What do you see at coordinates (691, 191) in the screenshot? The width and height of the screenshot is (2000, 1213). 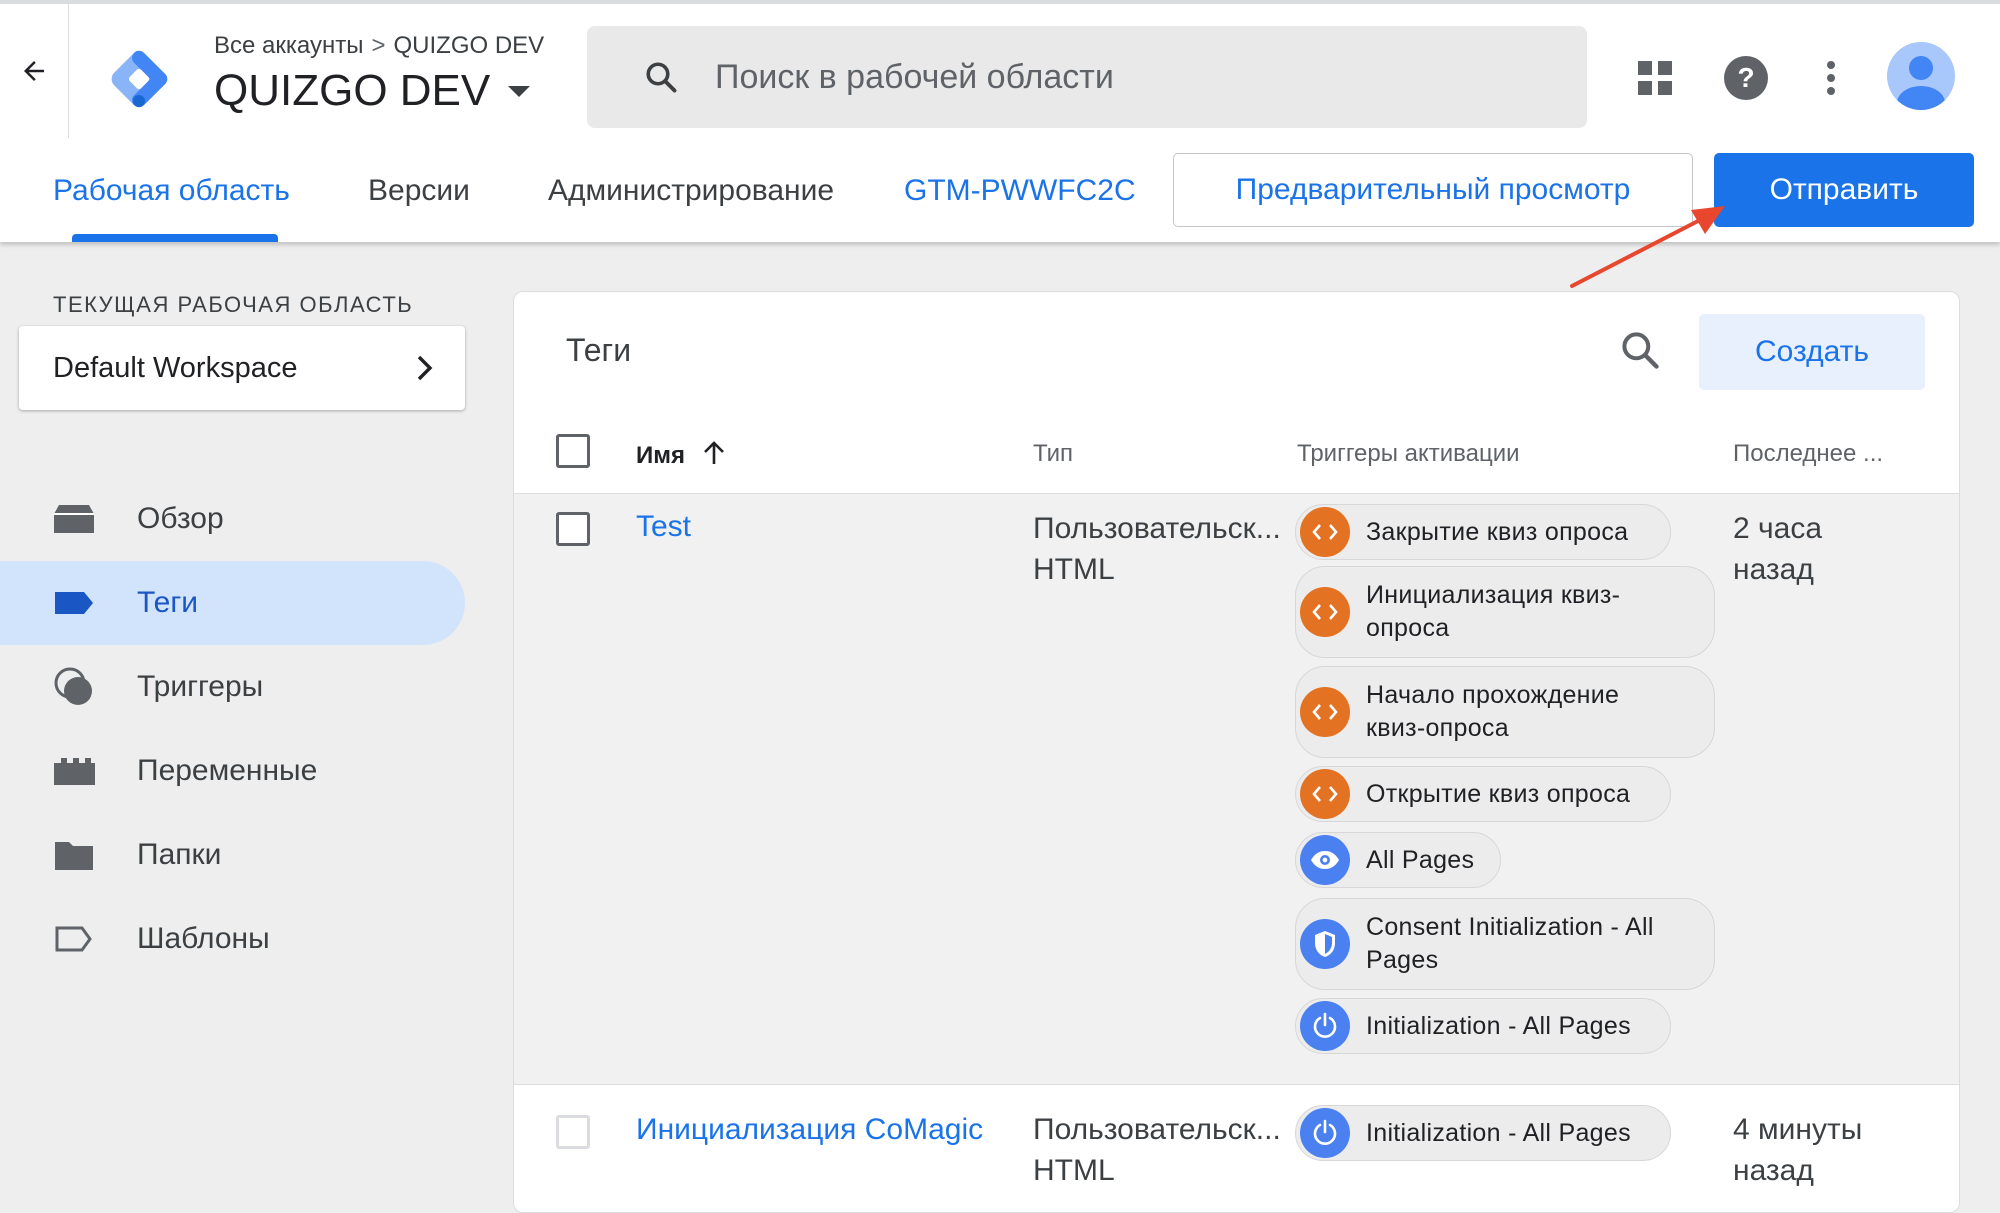 I see `tab-admin: Администрирование` at bounding box center [691, 191].